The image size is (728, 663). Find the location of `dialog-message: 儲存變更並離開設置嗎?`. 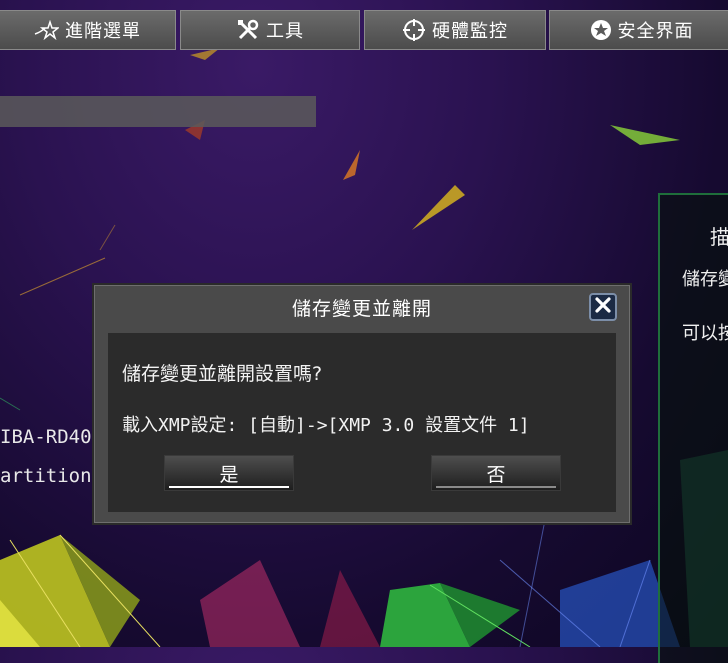

dialog-message: 儲存變更並離開設置嗎? is located at coordinates (222, 374).